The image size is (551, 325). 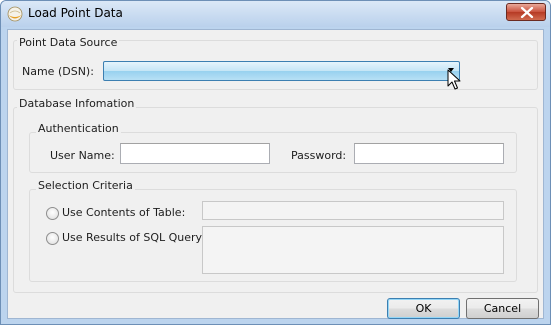 I want to click on window-title: Load Point Data, so click(x=75, y=13).